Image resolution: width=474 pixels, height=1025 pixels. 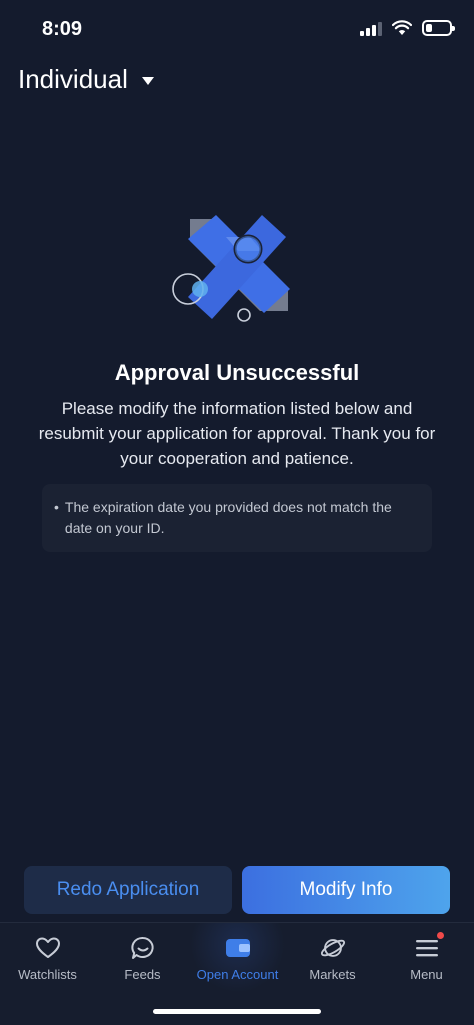 What do you see at coordinates (237, 974) in the screenshot?
I see `tab-label-open-account: Open Account` at bounding box center [237, 974].